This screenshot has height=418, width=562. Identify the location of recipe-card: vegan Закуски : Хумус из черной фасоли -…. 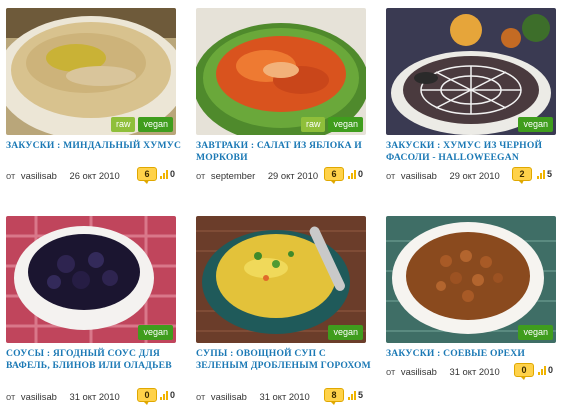
(471, 96).